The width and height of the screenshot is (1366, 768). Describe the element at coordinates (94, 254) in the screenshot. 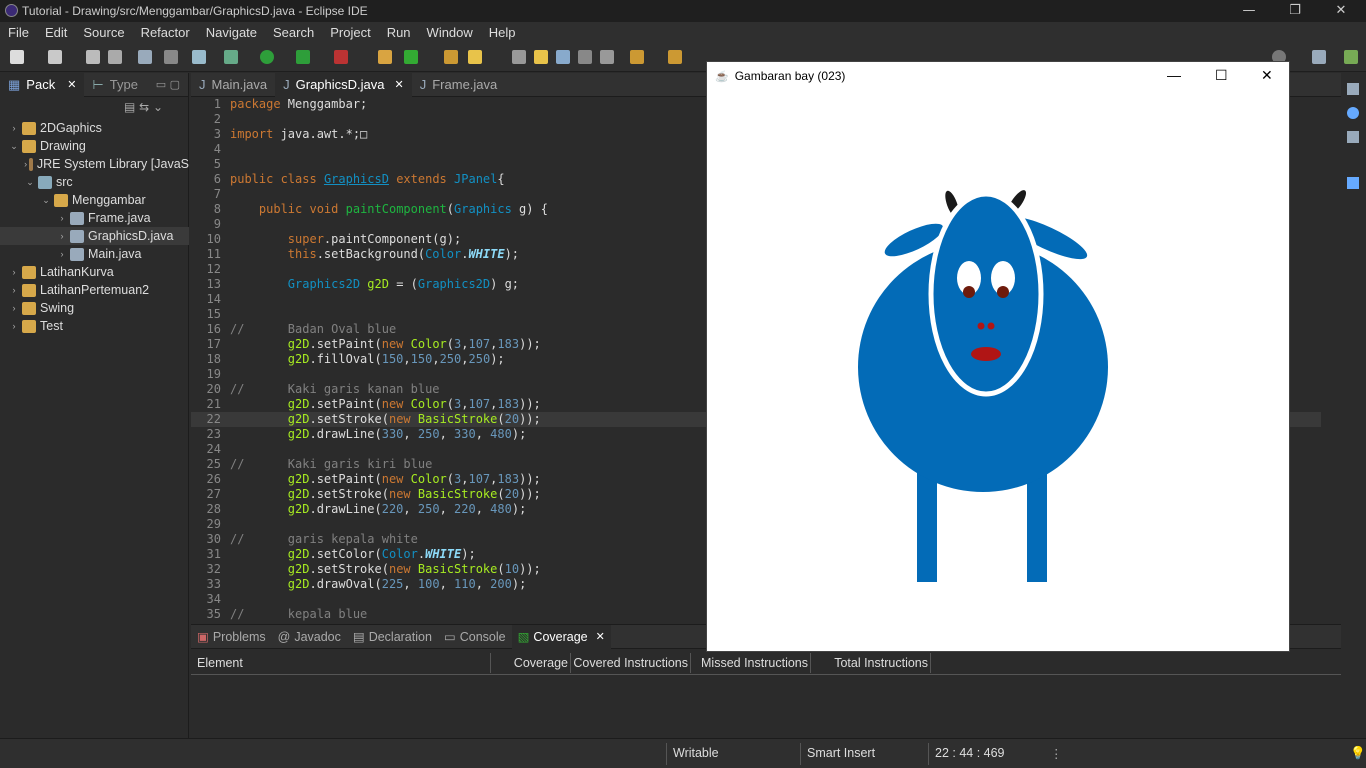

I see `tree-item: › Main.java` at that location.